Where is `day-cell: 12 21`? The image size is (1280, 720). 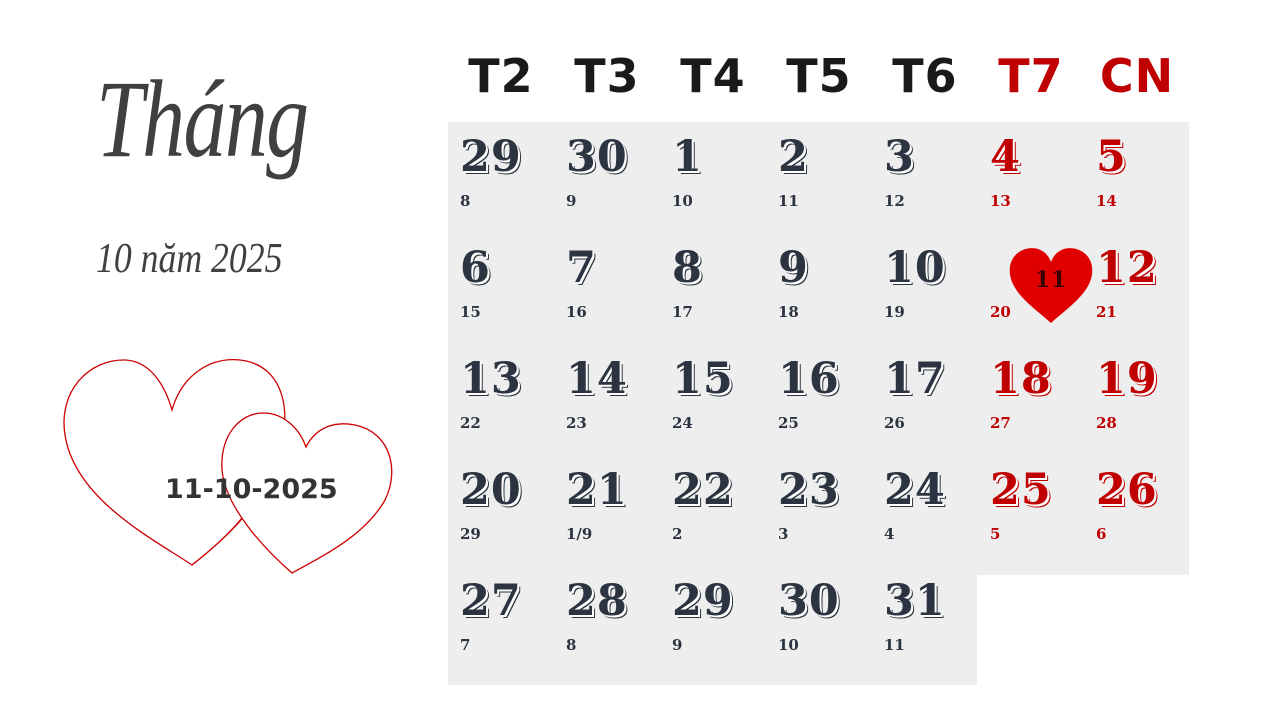 day-cell: 12 21 is located at coordinates (1137, 288).